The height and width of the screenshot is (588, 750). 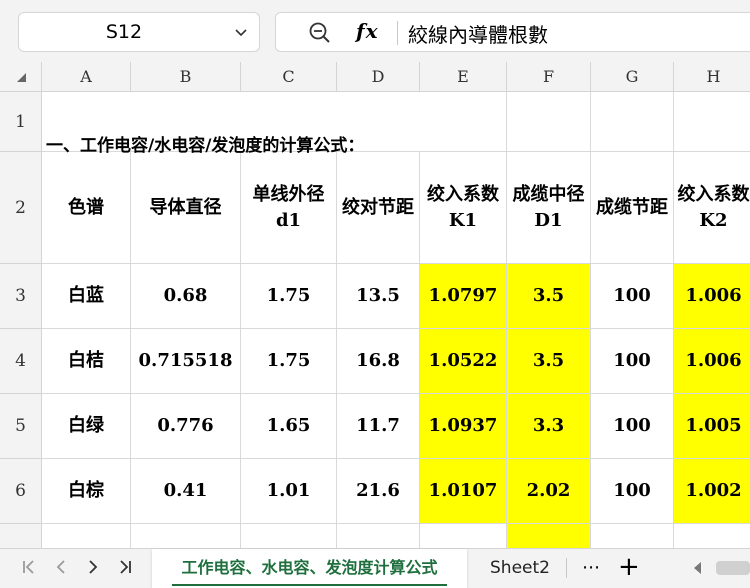 I want to click on table-cell-highlighted: 1.005, so click(x=712, y=426).